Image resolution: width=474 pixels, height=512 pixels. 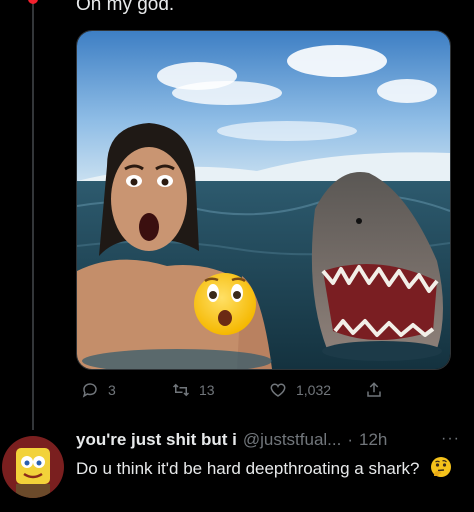 I want to click on share-button, so click(x=374, y=390).